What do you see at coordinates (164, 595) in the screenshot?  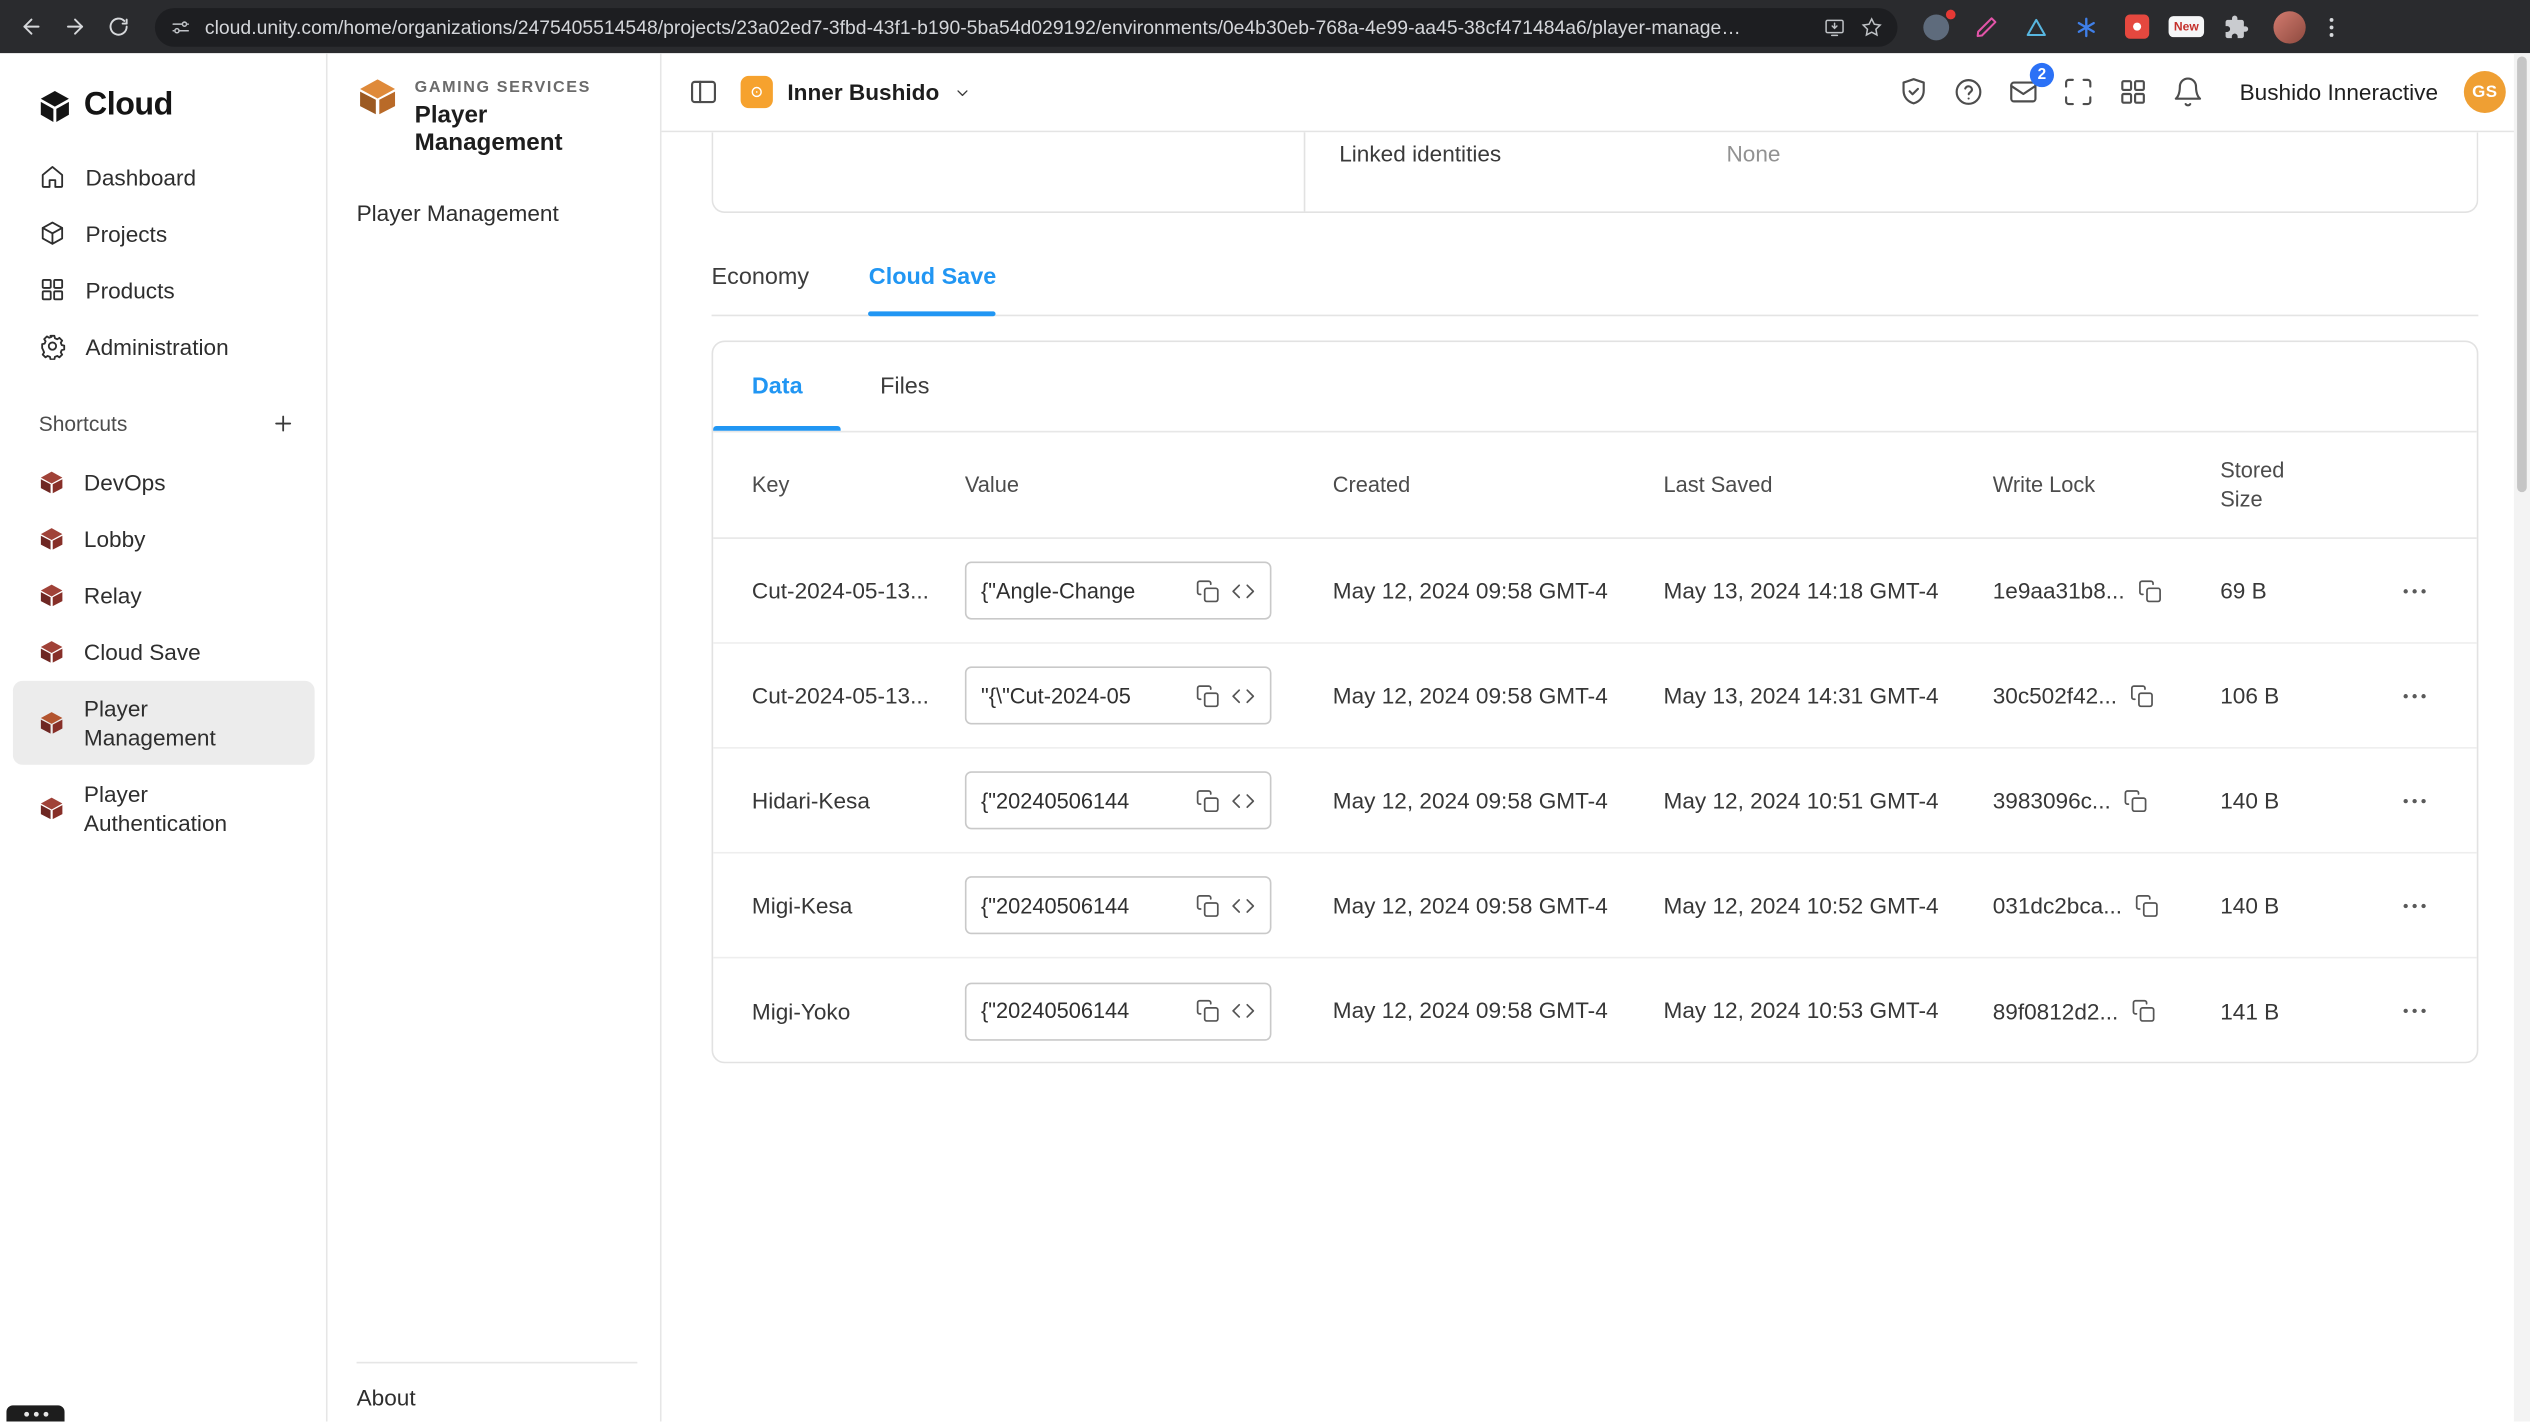 I see `sidebar-item-relay: Relay` at bounding box center [164, 595].